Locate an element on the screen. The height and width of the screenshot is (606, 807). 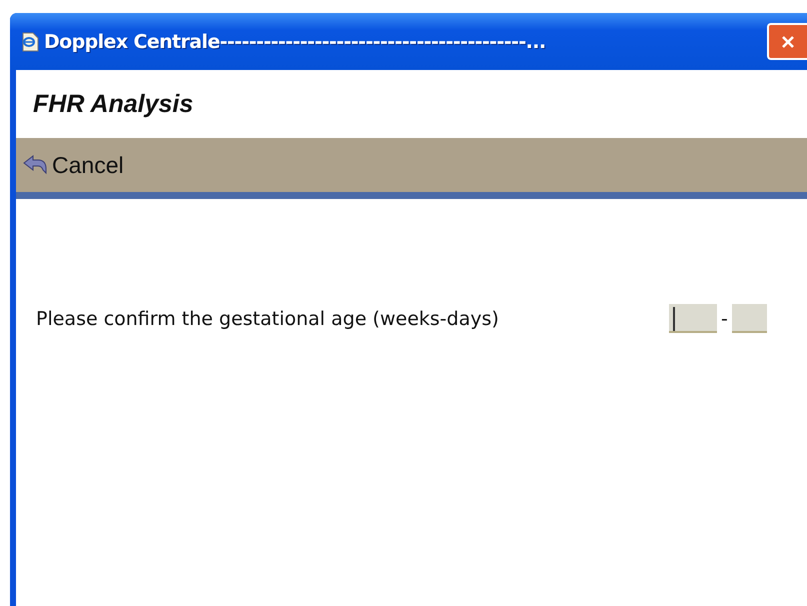
cancel-button: Cancel is located at coordinates (70, 165).